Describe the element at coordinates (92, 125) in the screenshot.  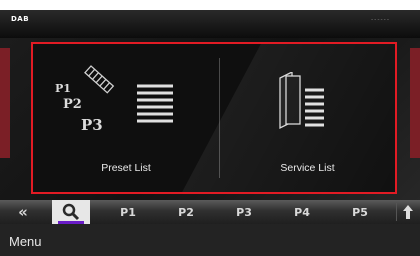
I see `preset-icon-p3: P3` at that location.